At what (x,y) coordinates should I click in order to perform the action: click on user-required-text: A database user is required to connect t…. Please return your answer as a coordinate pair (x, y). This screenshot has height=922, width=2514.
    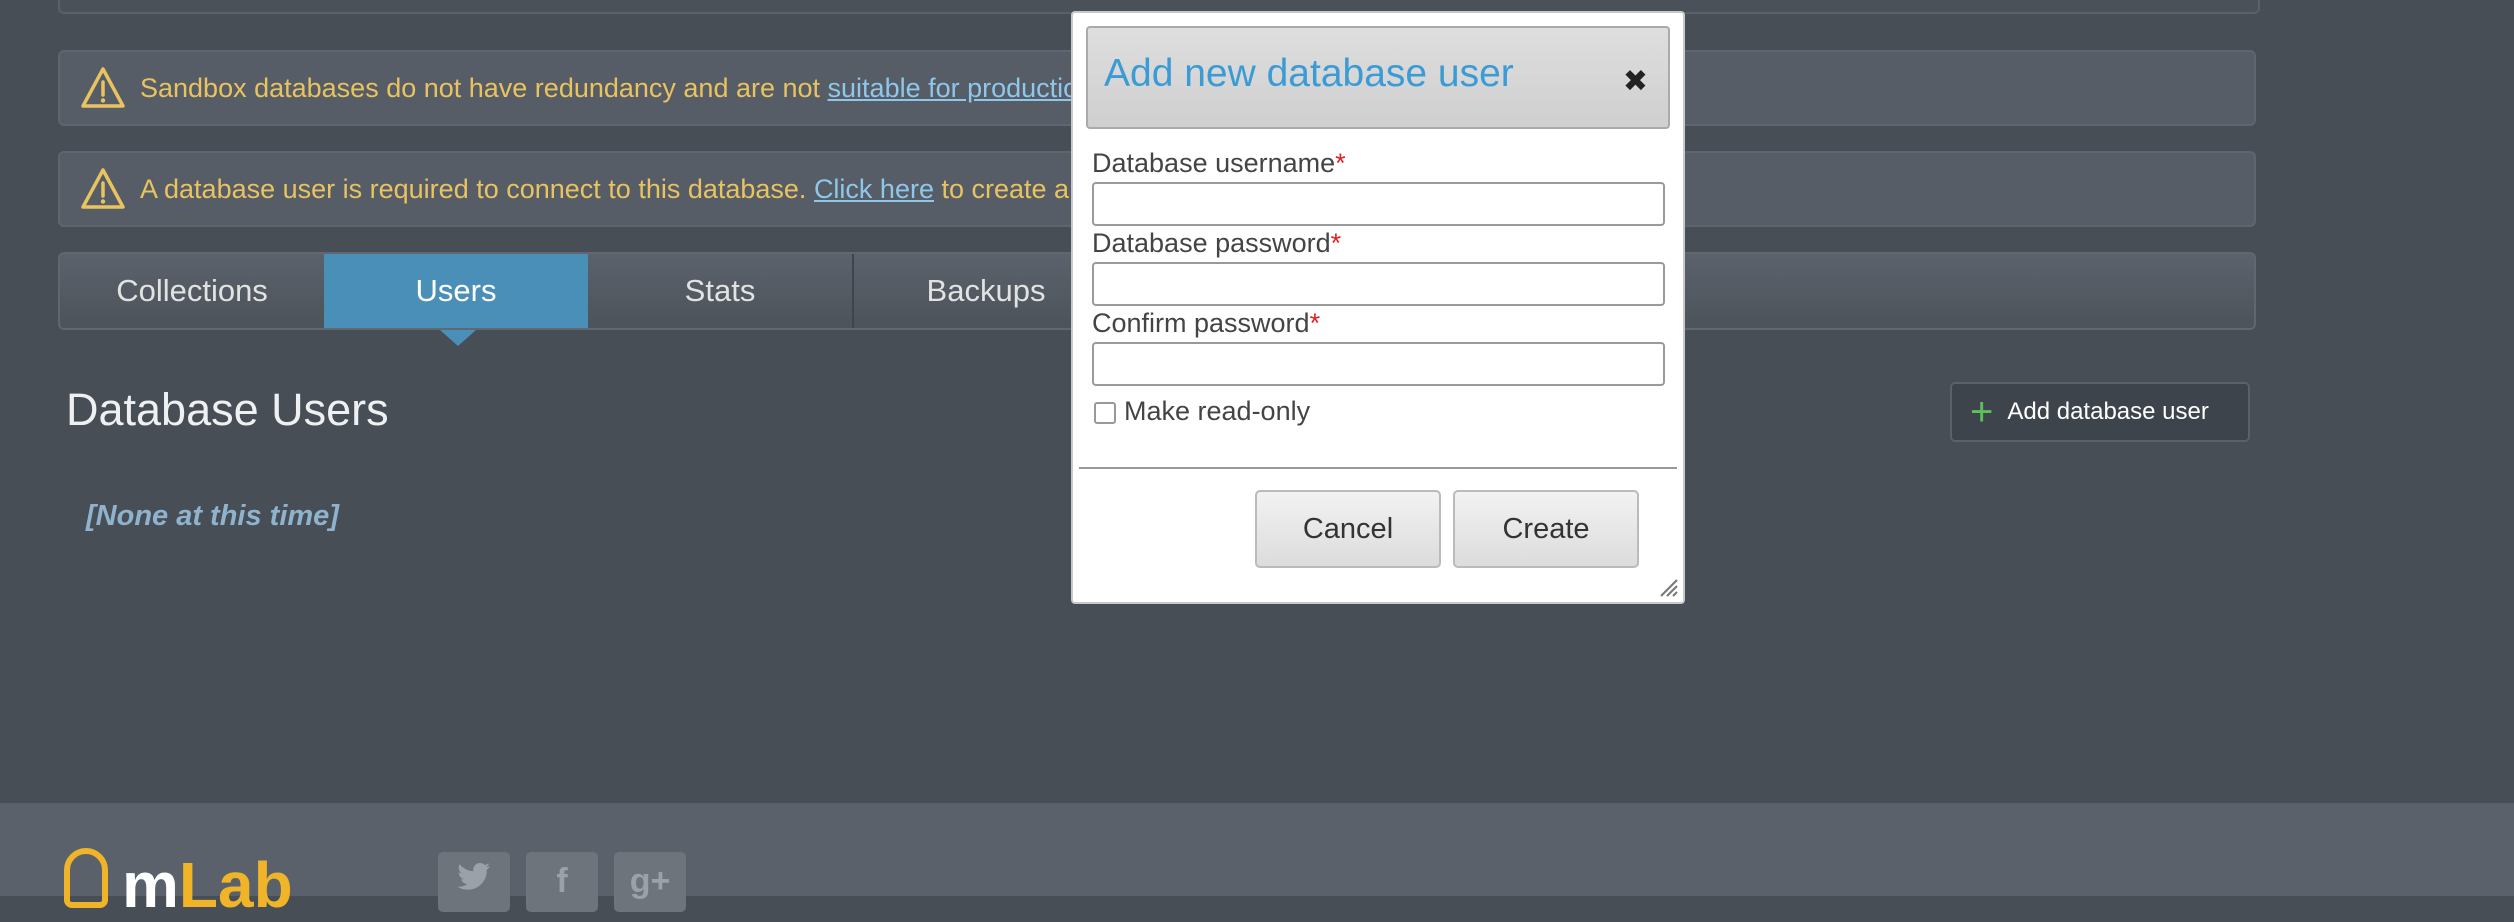
    Looking at the image, I should click on (633, 188).